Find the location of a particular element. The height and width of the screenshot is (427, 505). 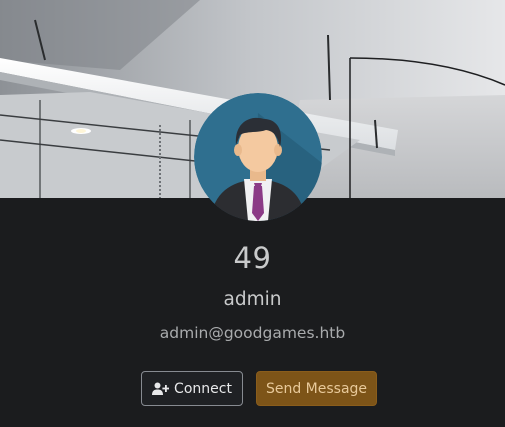

user-id: 49 is located at coordinates (252, 258).